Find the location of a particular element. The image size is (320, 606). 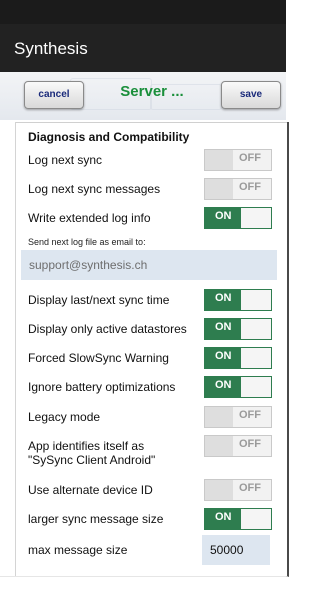

panel-top-divider is located at coordinates (151, 122).